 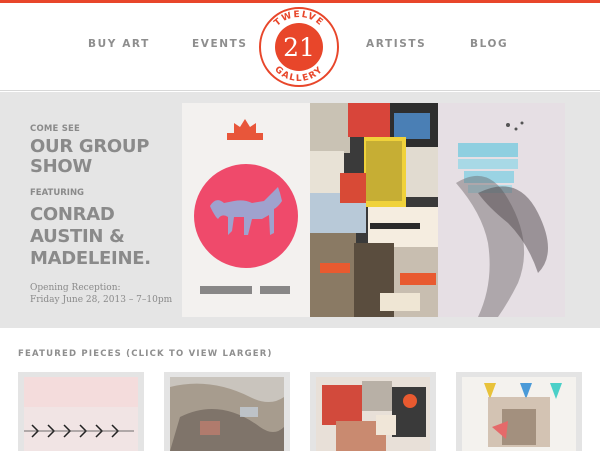 I want to click on show-title-line-1: OUR GROUP, so click(x=90, y=146).